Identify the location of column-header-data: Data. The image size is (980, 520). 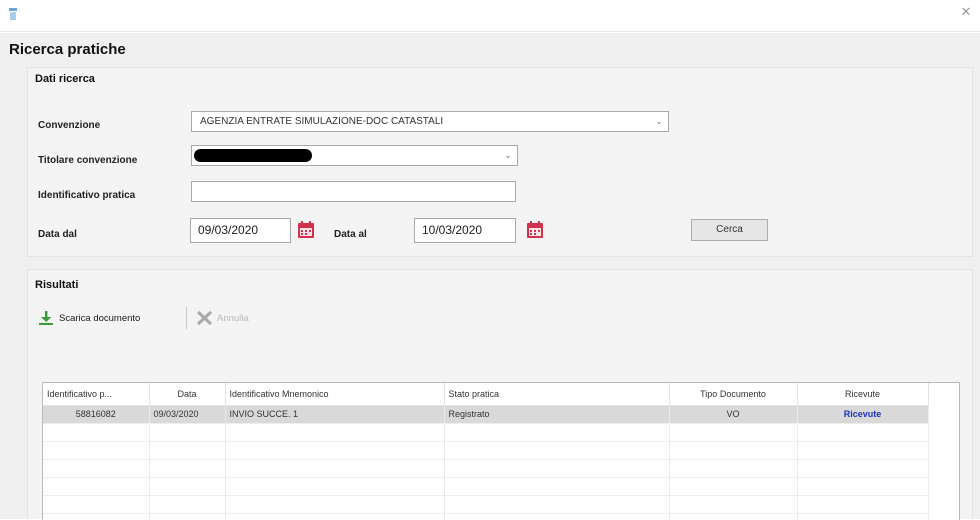
(187, 394).